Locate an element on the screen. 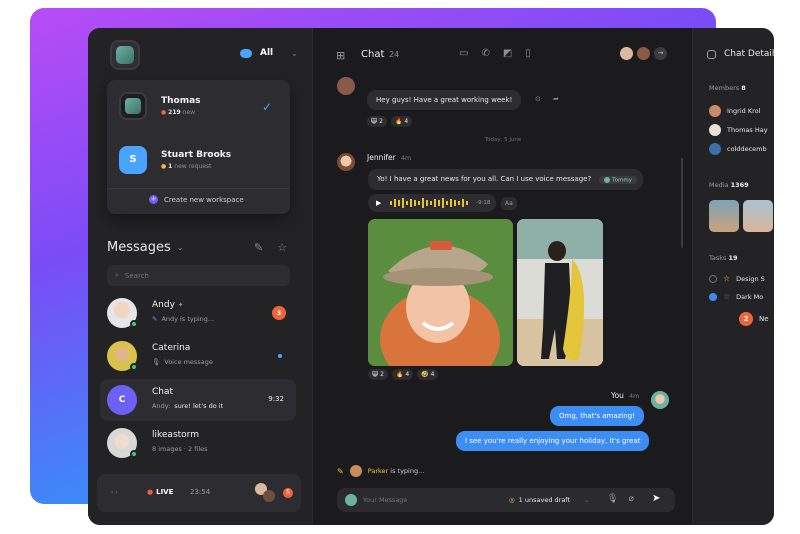 This screenshot has width=800, height=534. workspace-filter: All ⌄ is located at coordinates (269, 53).